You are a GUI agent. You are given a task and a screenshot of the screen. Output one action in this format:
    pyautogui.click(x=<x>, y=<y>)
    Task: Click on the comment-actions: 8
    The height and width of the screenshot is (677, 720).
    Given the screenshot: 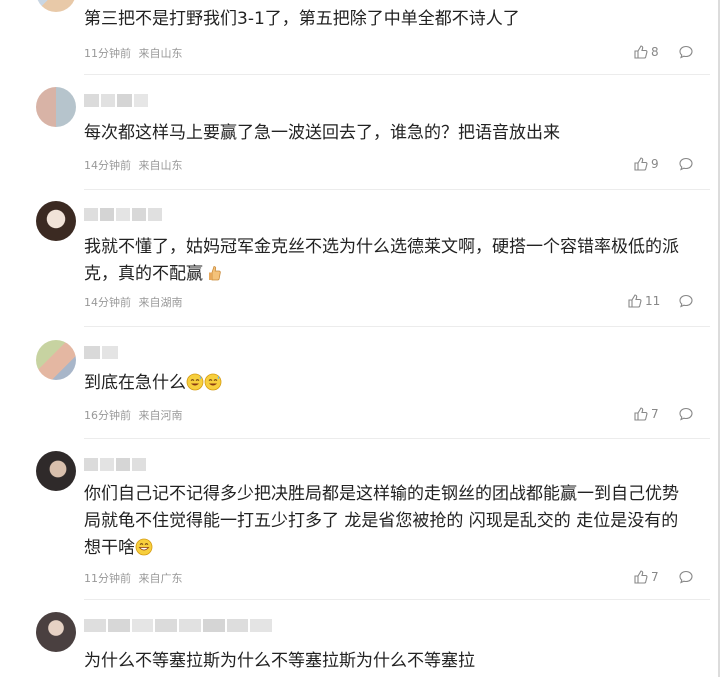 What is the action you would take?
    pyautogui.click(x=664, y=52)
    